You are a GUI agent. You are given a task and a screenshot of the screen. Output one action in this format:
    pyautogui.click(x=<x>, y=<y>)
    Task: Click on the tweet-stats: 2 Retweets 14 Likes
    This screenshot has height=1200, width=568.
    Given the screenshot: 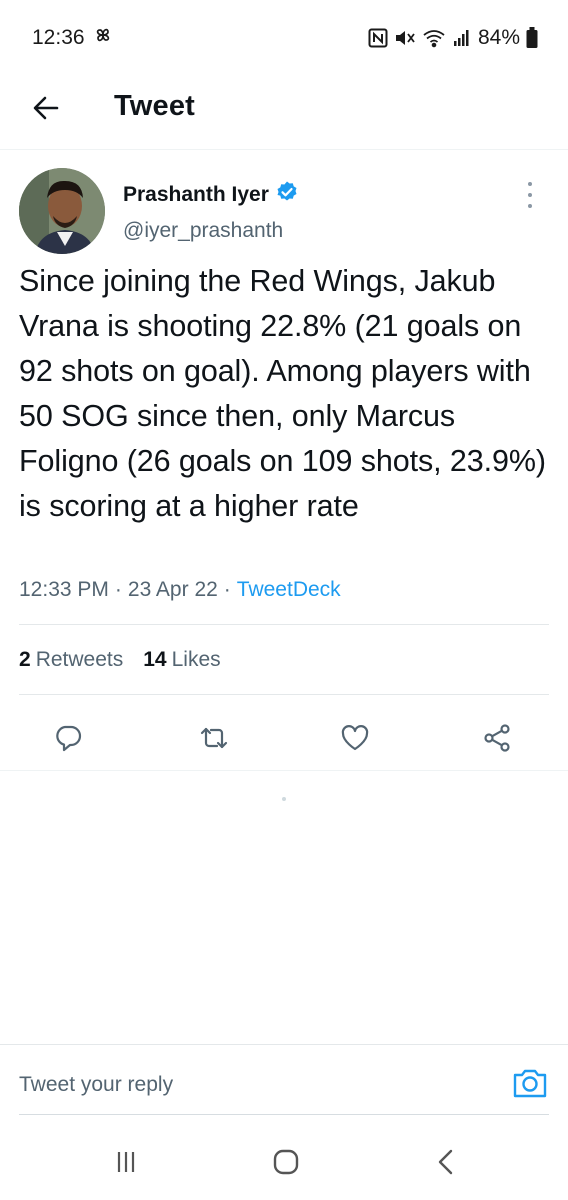 What is the action you would take?
    pyautogui.click(x=120, y=660)
    